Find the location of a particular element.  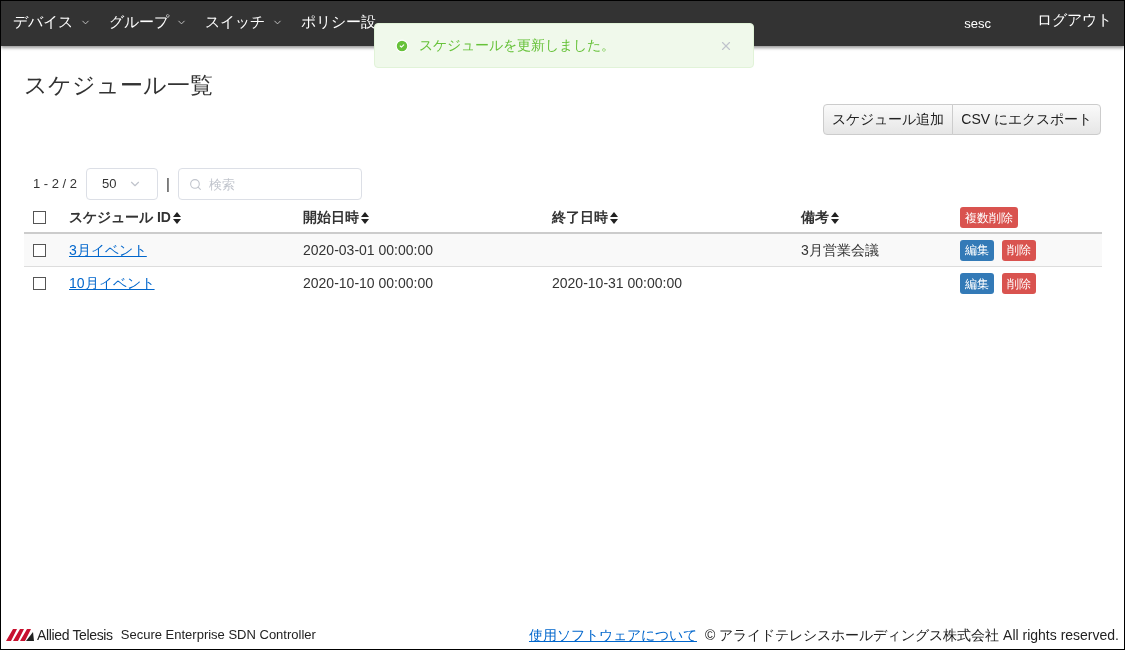

nav-menu: デバイス is located at coordinates (52, 23).